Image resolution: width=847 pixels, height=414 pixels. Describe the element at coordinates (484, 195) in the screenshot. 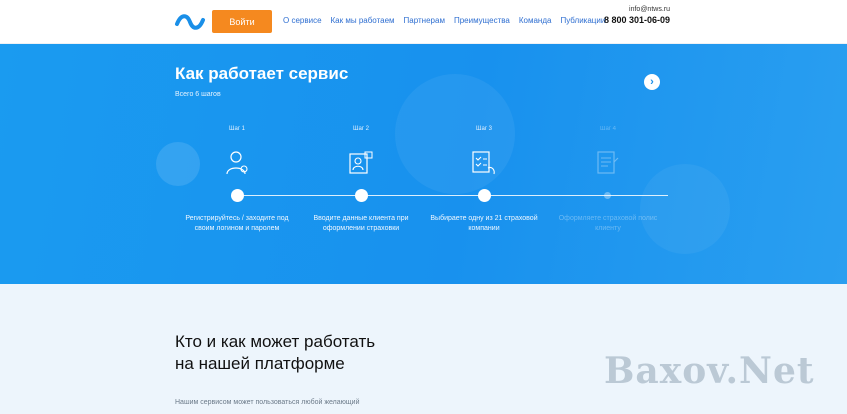

I see `step-3-dot` at that location.